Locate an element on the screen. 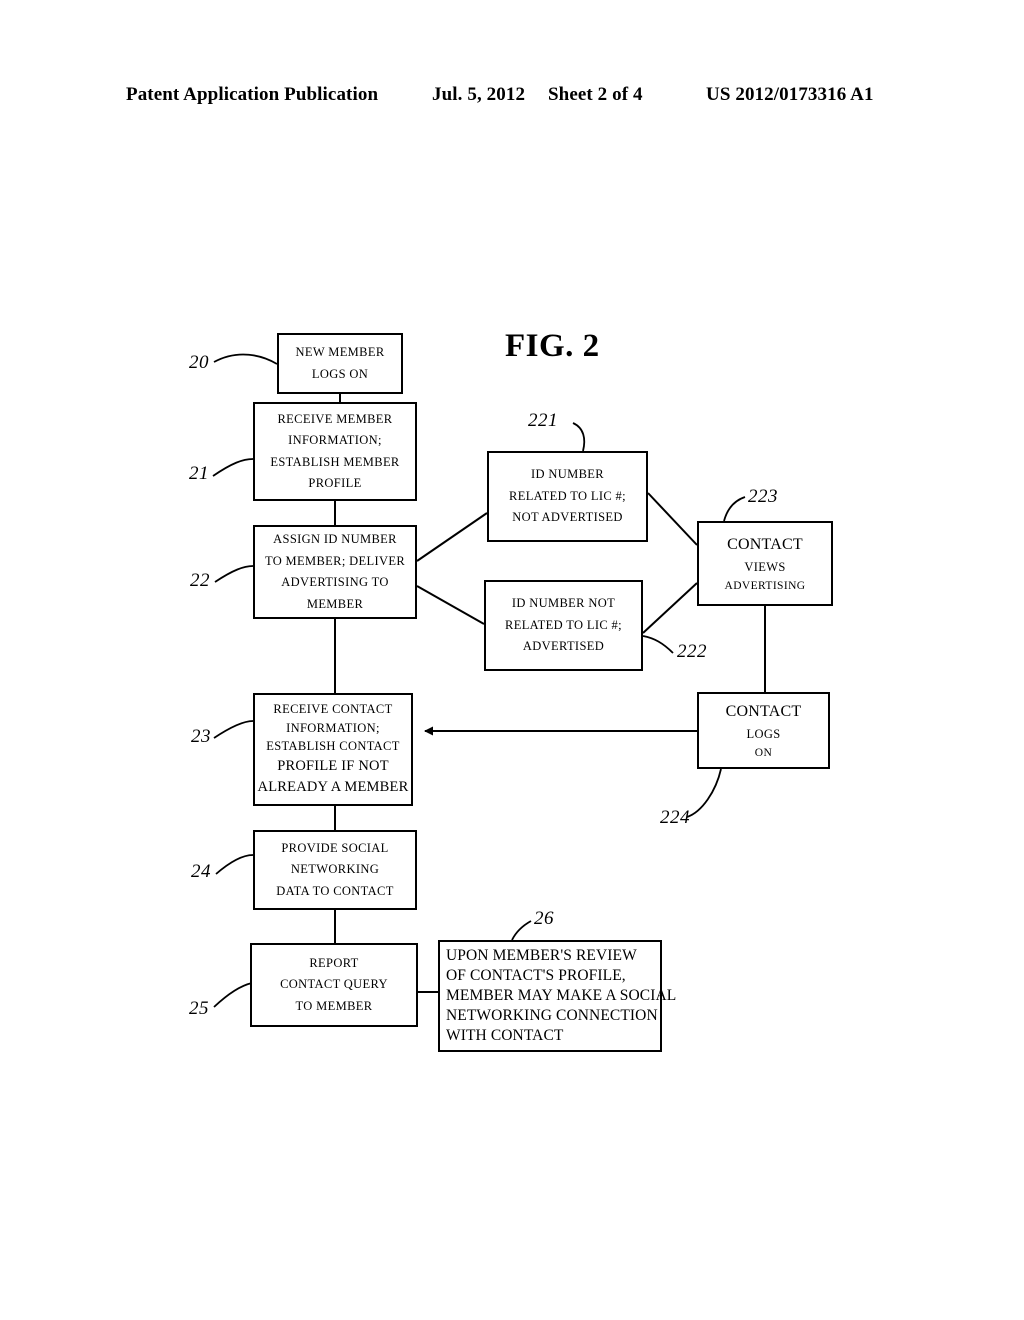 The image size is (1024, 1320). flow-box-24-line-3: DATA TO CONTACT is located at coordinates (335, 890).